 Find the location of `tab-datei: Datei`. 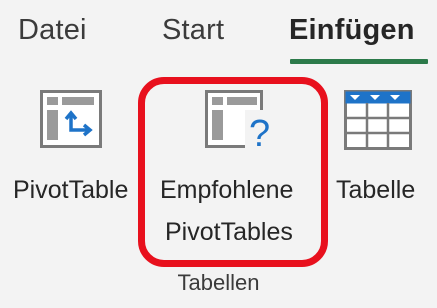

tab-datei: Datei is located at coordinates (52, 30).